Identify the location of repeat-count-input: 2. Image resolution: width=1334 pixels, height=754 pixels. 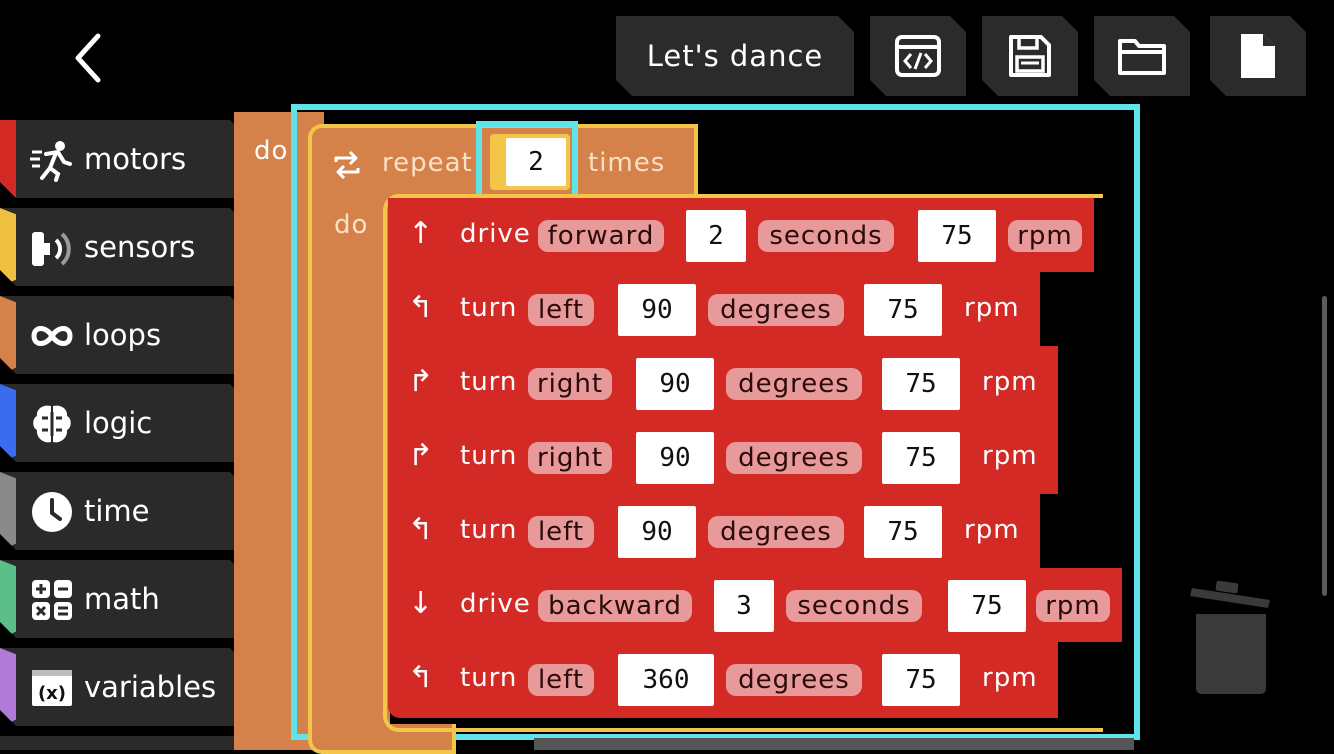
(536, 162).